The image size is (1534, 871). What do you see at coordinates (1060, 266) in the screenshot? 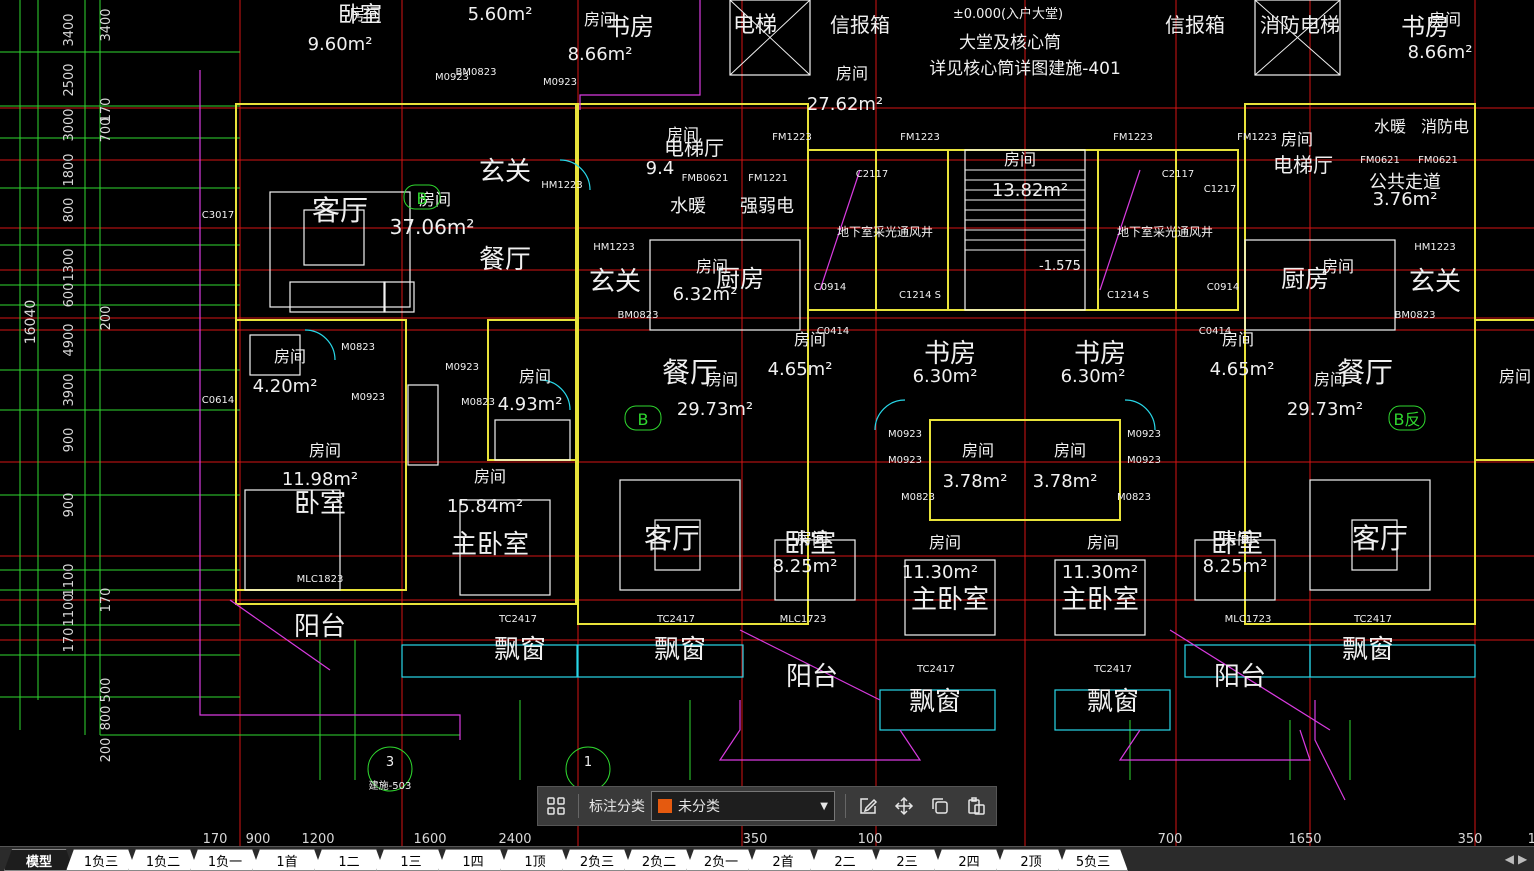
I see `room-label: -1.575` at bounding box center [1060, 266].